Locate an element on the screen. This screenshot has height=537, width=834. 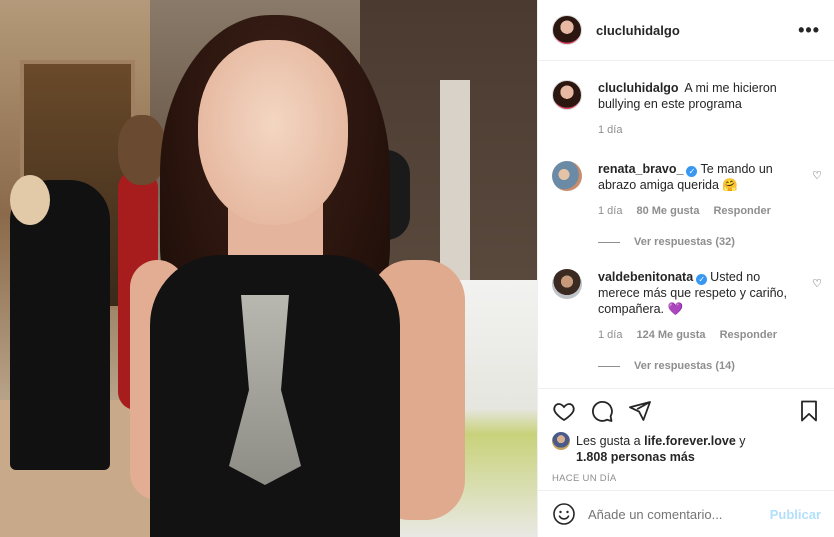
post-header: clucluhidalgo ••• is located at coordinates (686, 30).